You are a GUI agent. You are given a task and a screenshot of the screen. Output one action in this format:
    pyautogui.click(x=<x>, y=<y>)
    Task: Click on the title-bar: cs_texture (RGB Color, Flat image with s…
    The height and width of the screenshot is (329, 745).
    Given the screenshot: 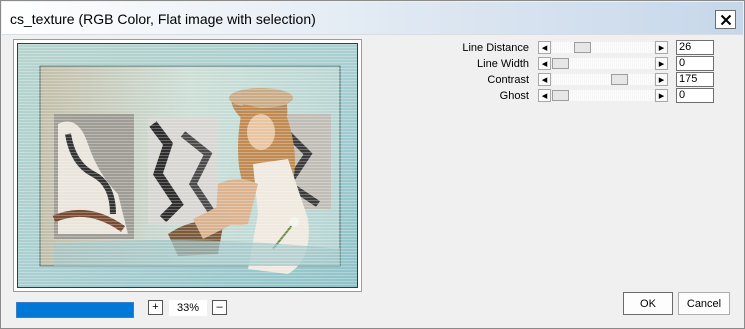 What is the action you would take?
    pyautogui.click(x=372, y=18)
    